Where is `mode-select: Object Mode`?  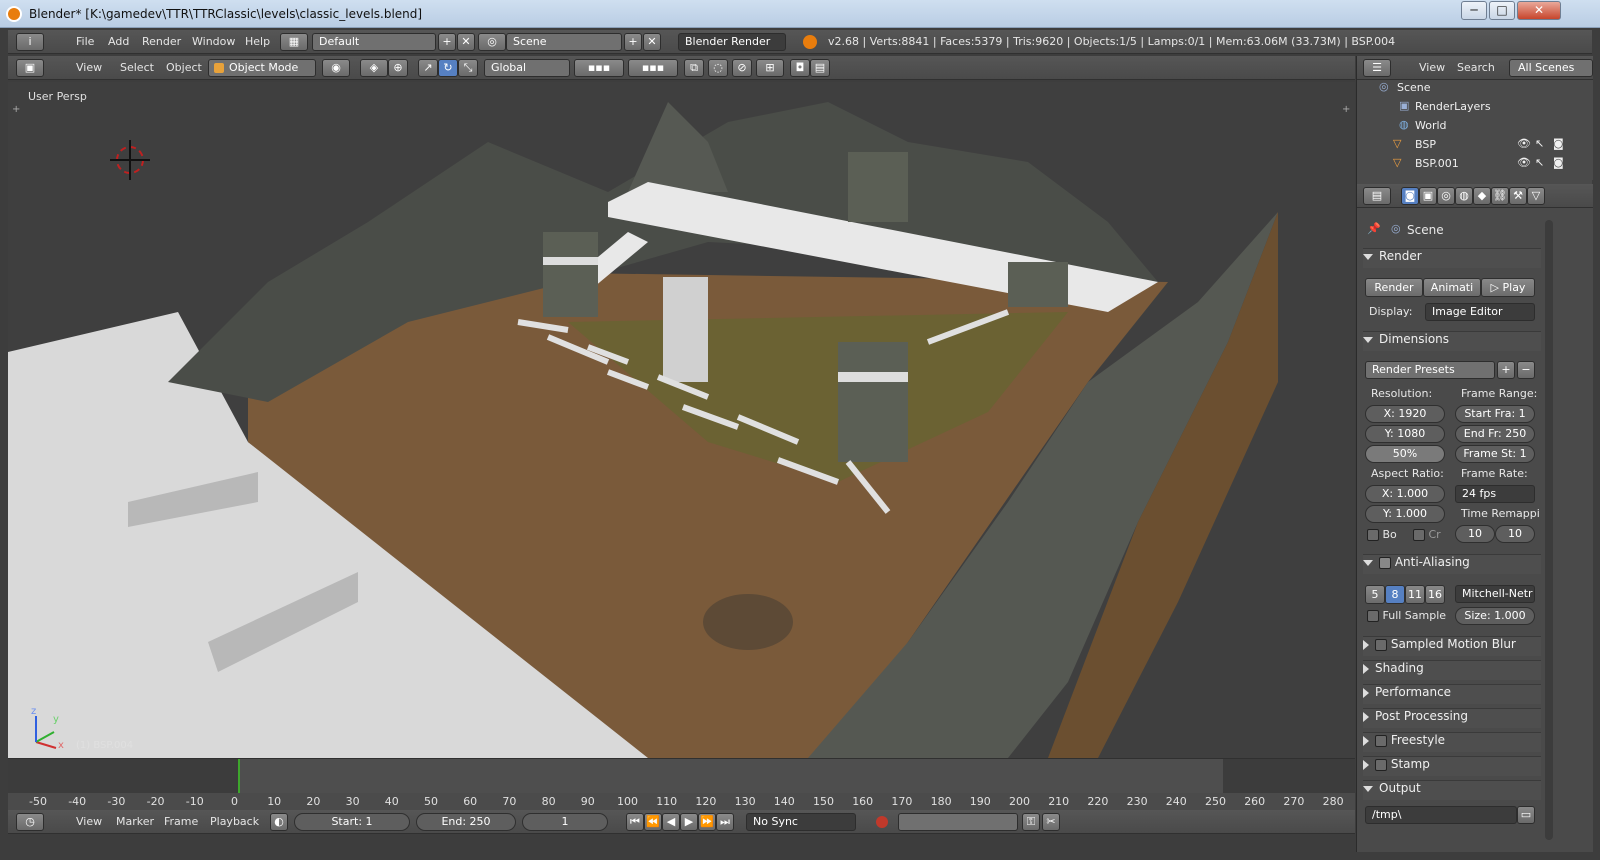
mode-select: Object Mode is located at coordinates (262, 68).